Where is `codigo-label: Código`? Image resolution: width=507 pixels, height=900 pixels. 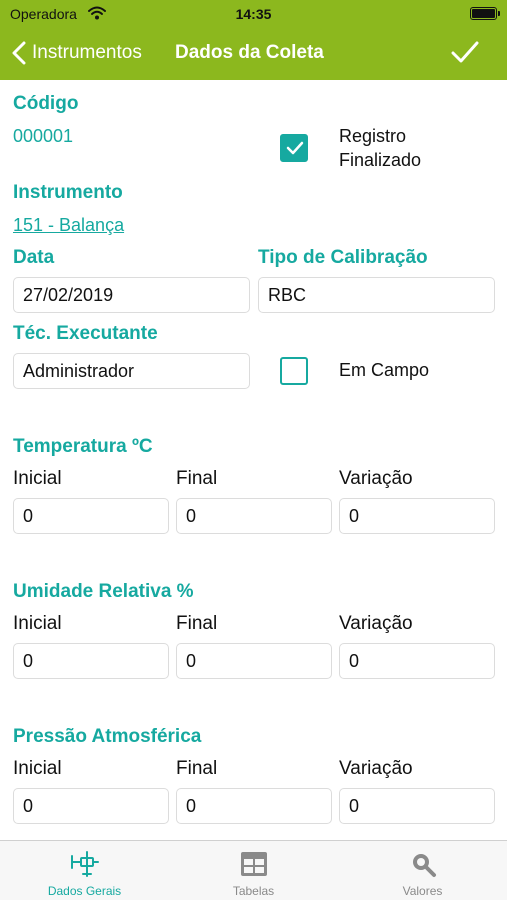 codigo-label: Código is located at coordinates (46, 103).